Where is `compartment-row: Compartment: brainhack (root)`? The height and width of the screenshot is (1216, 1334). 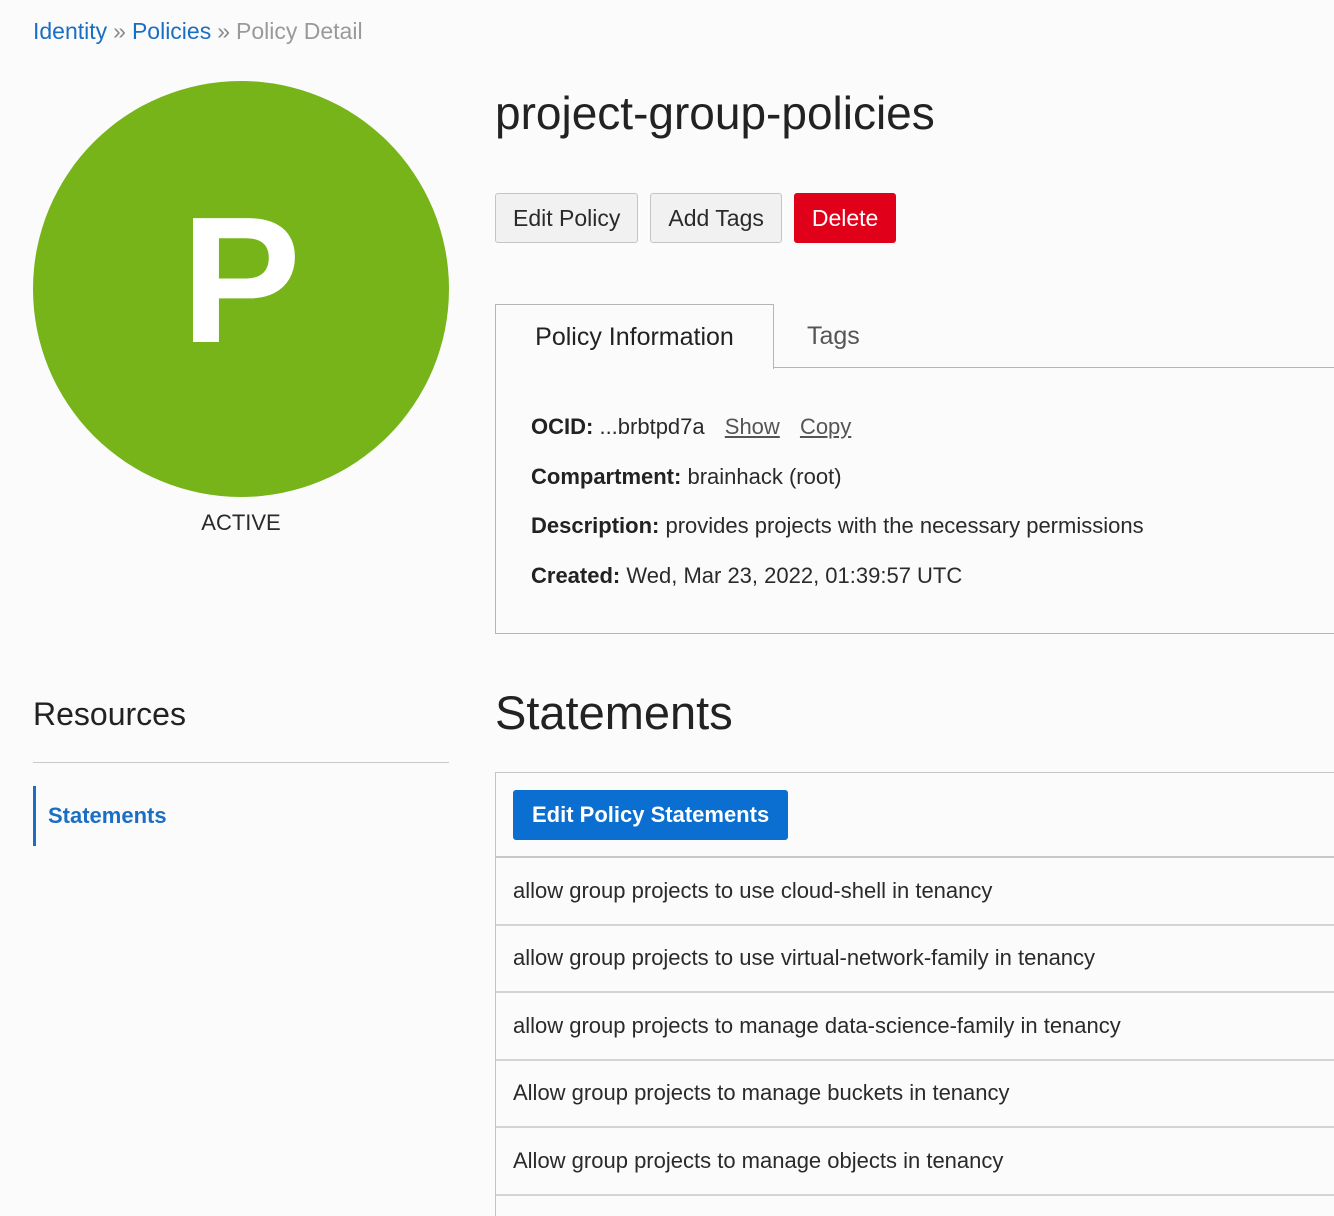
compartment-row: Compartment: brainhack (root) is located at coordinates (932, 477).